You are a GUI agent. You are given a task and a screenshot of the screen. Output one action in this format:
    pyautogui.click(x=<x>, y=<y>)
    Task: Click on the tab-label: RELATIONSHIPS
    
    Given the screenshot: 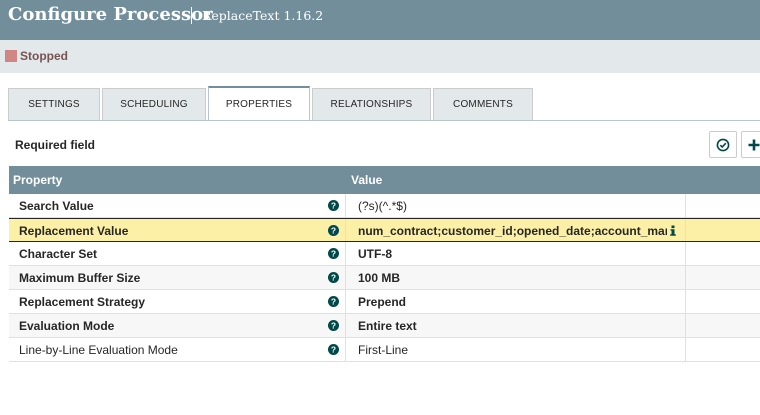 What is the action you would take?
    pyautogui.click(x=371, y=104)
    